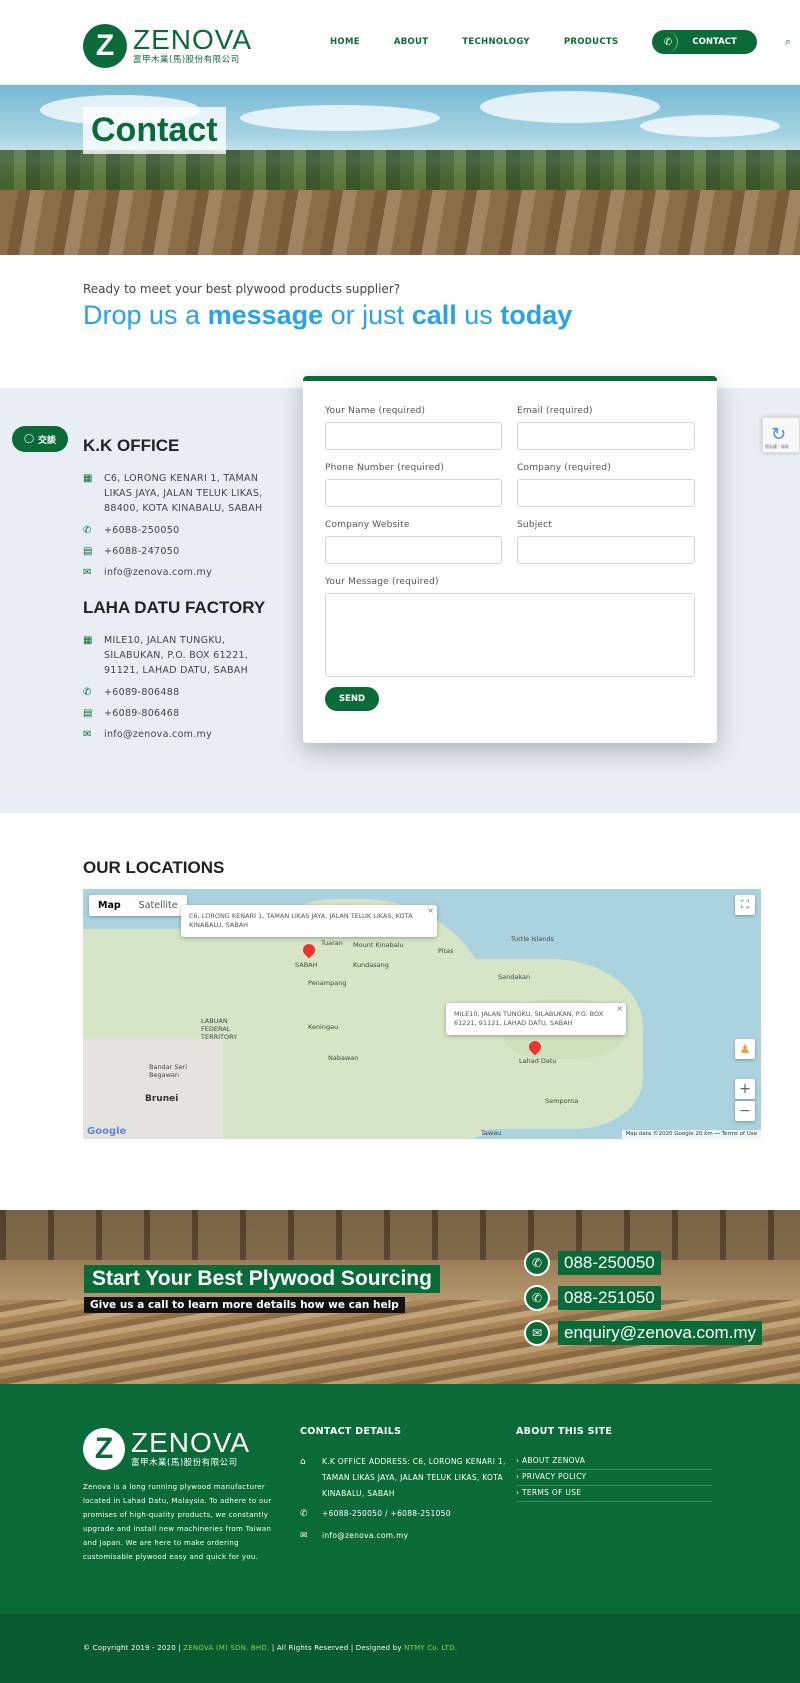 The image size is (800, 1683). What do you see at coordinates (109, 905) in the screenshot?
I see `map-tab-map: Map` at bounding box center [109, 905].